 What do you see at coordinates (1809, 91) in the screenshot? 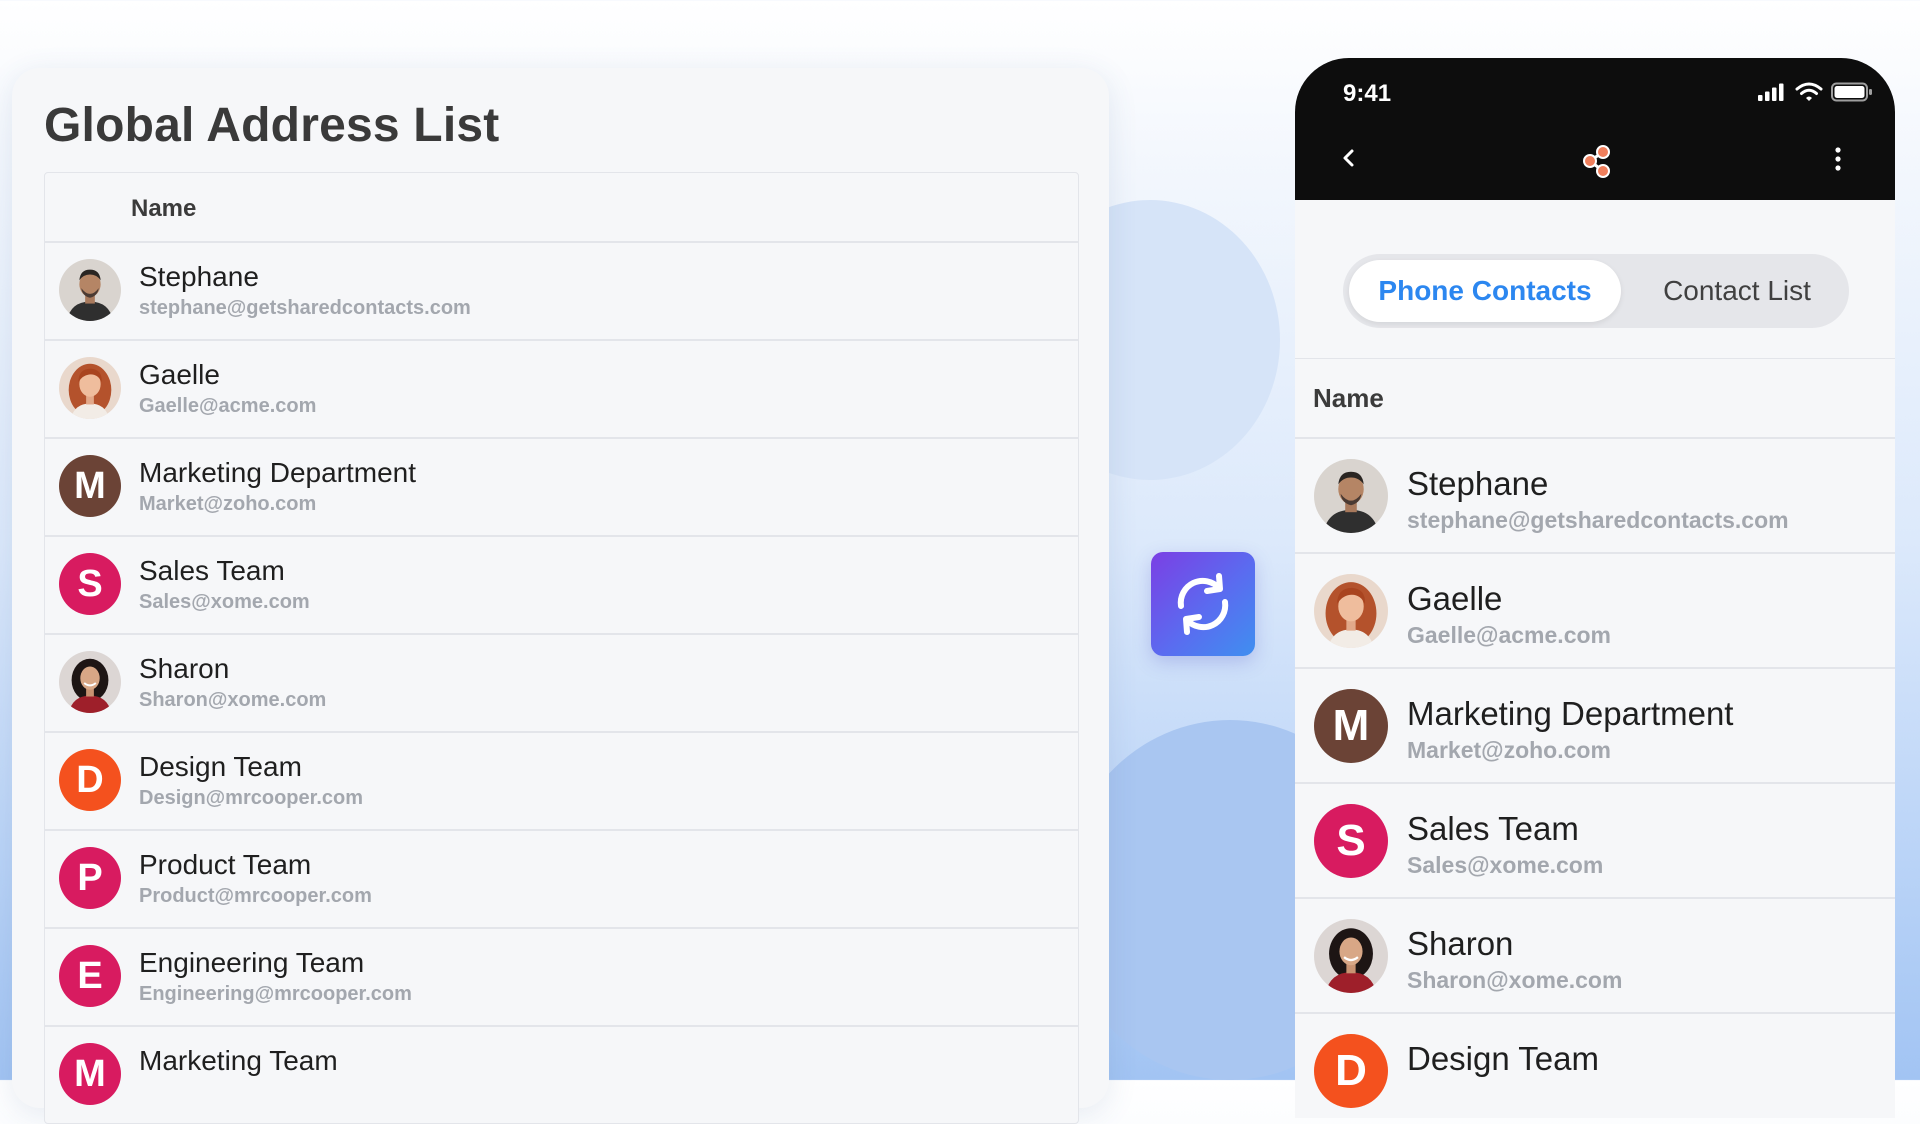
I see `wifi-icon` at bounding box center [1809, 91].